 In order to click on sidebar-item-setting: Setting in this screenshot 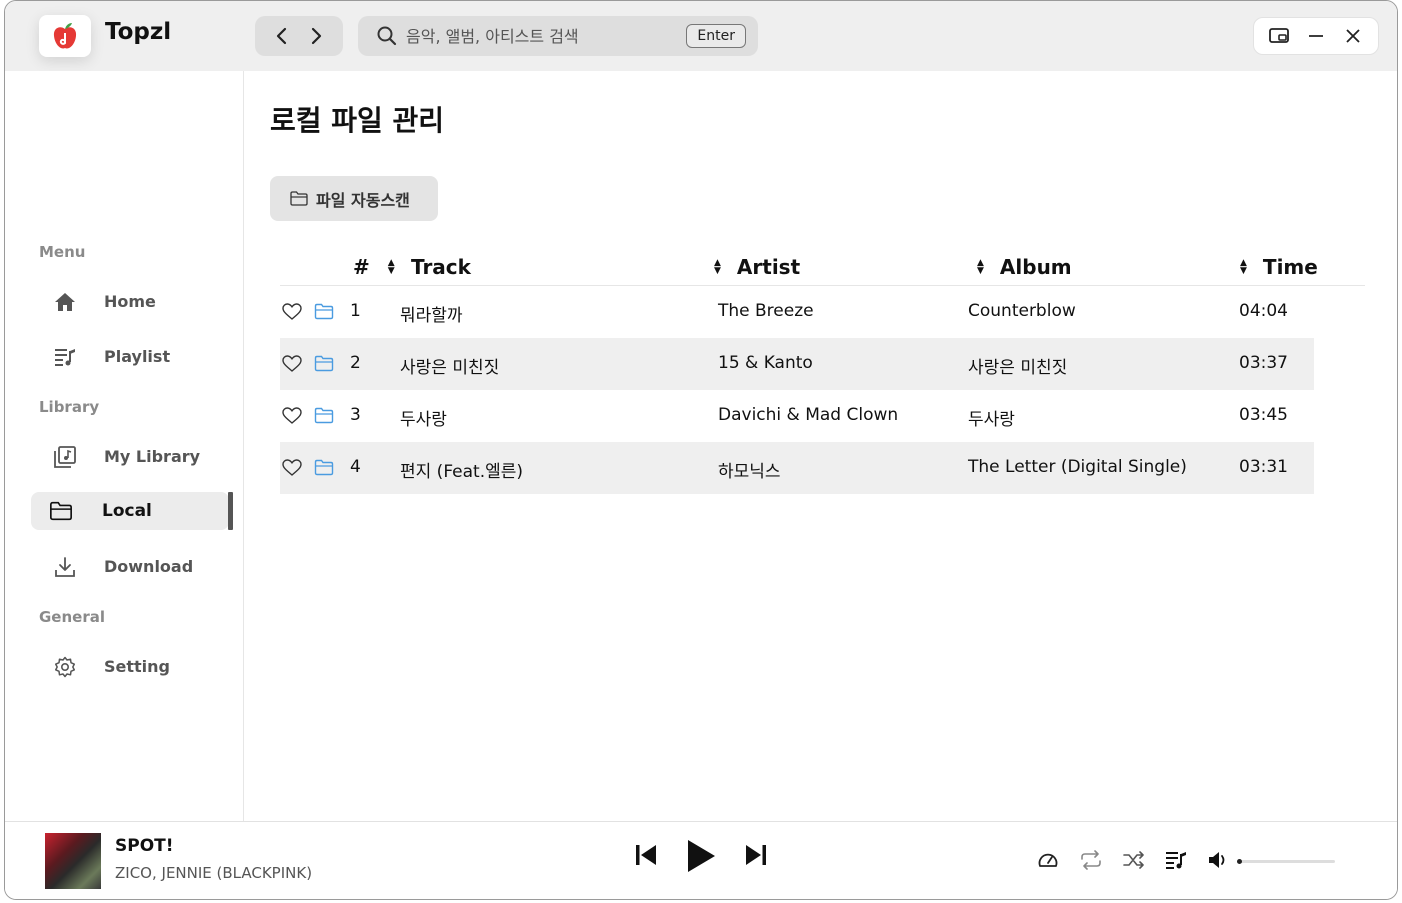, I will do `click(130, 667)`.